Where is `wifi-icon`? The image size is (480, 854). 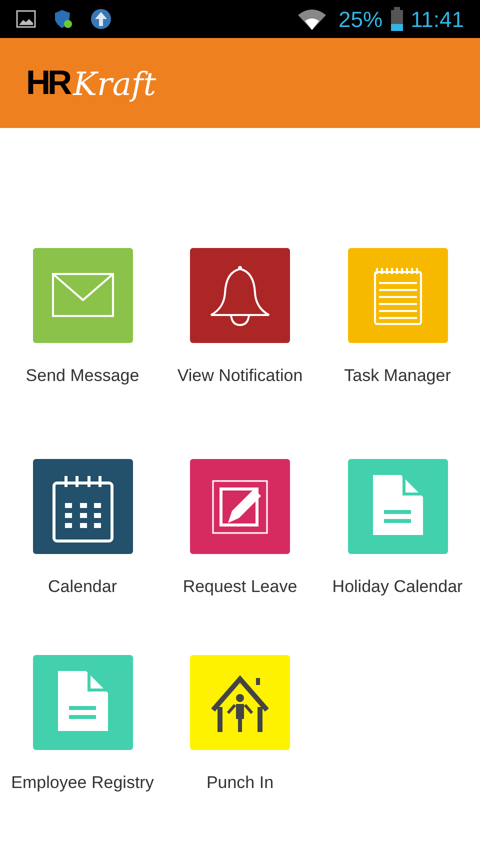 wifi-icon is located at coordinates (311, 19).